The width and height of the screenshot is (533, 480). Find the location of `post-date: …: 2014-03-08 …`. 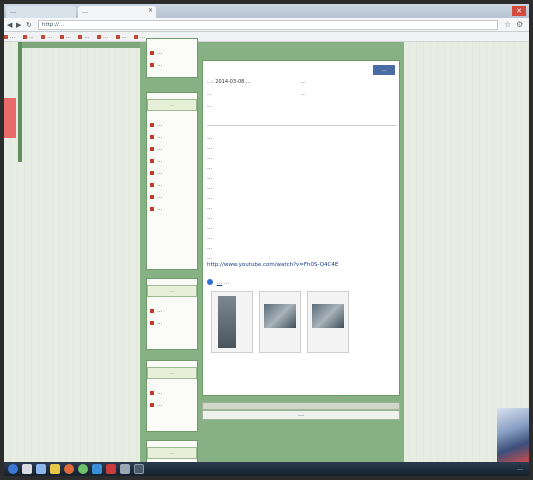

post-date: …: 2014-03-08 … is located at coordinates (229, 82).